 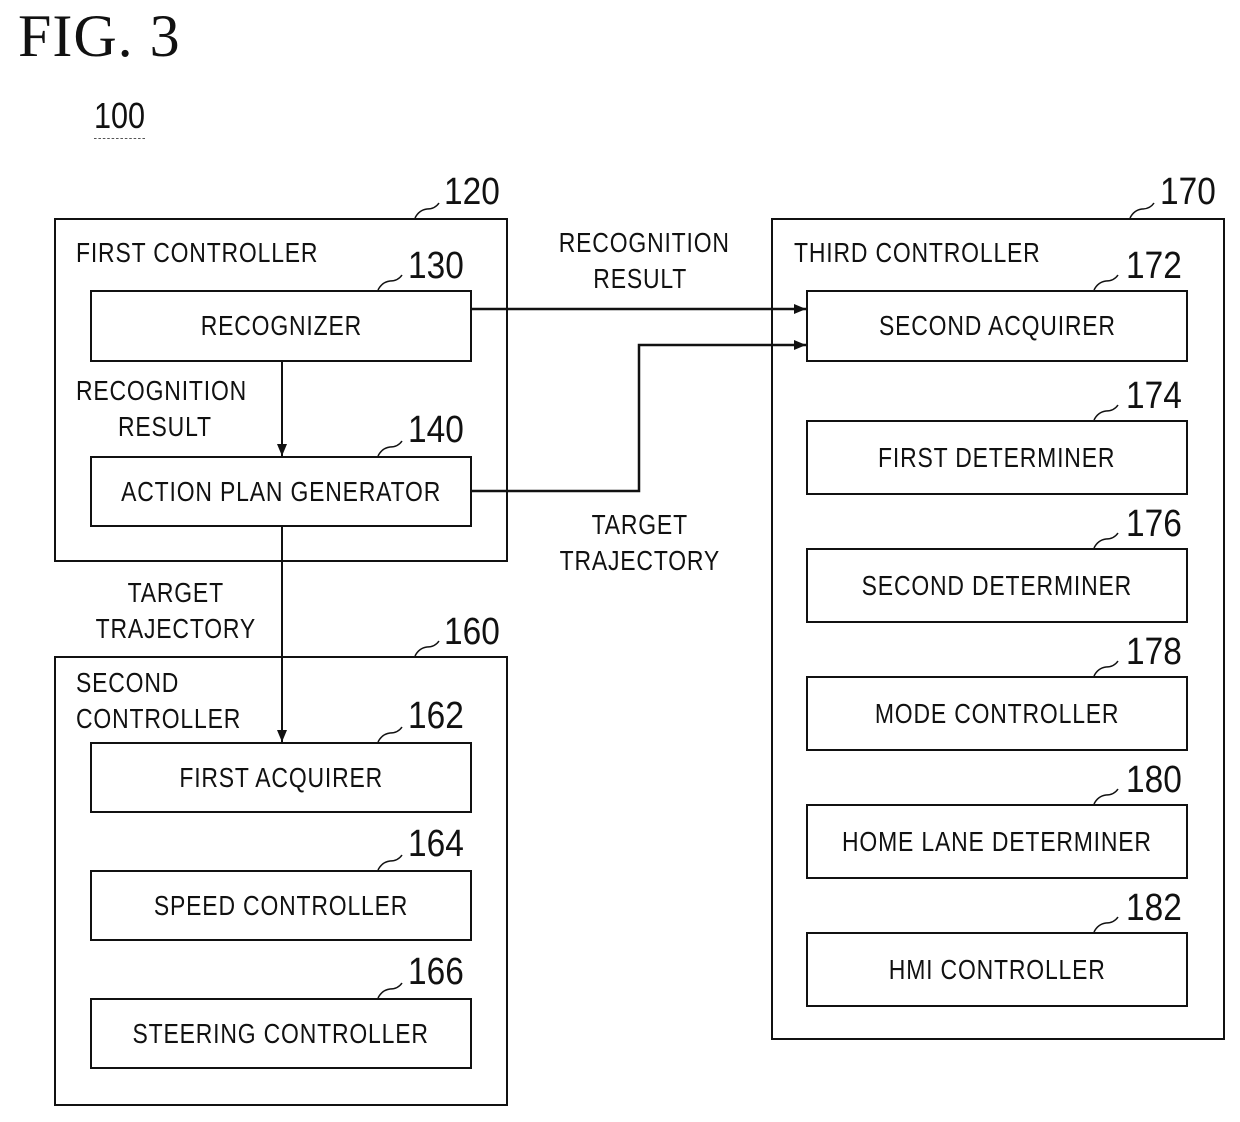 What do you see at coordinates (436, 844) in the screenshot?
I see `ref-164: 164` at bounding box center [436, 844].